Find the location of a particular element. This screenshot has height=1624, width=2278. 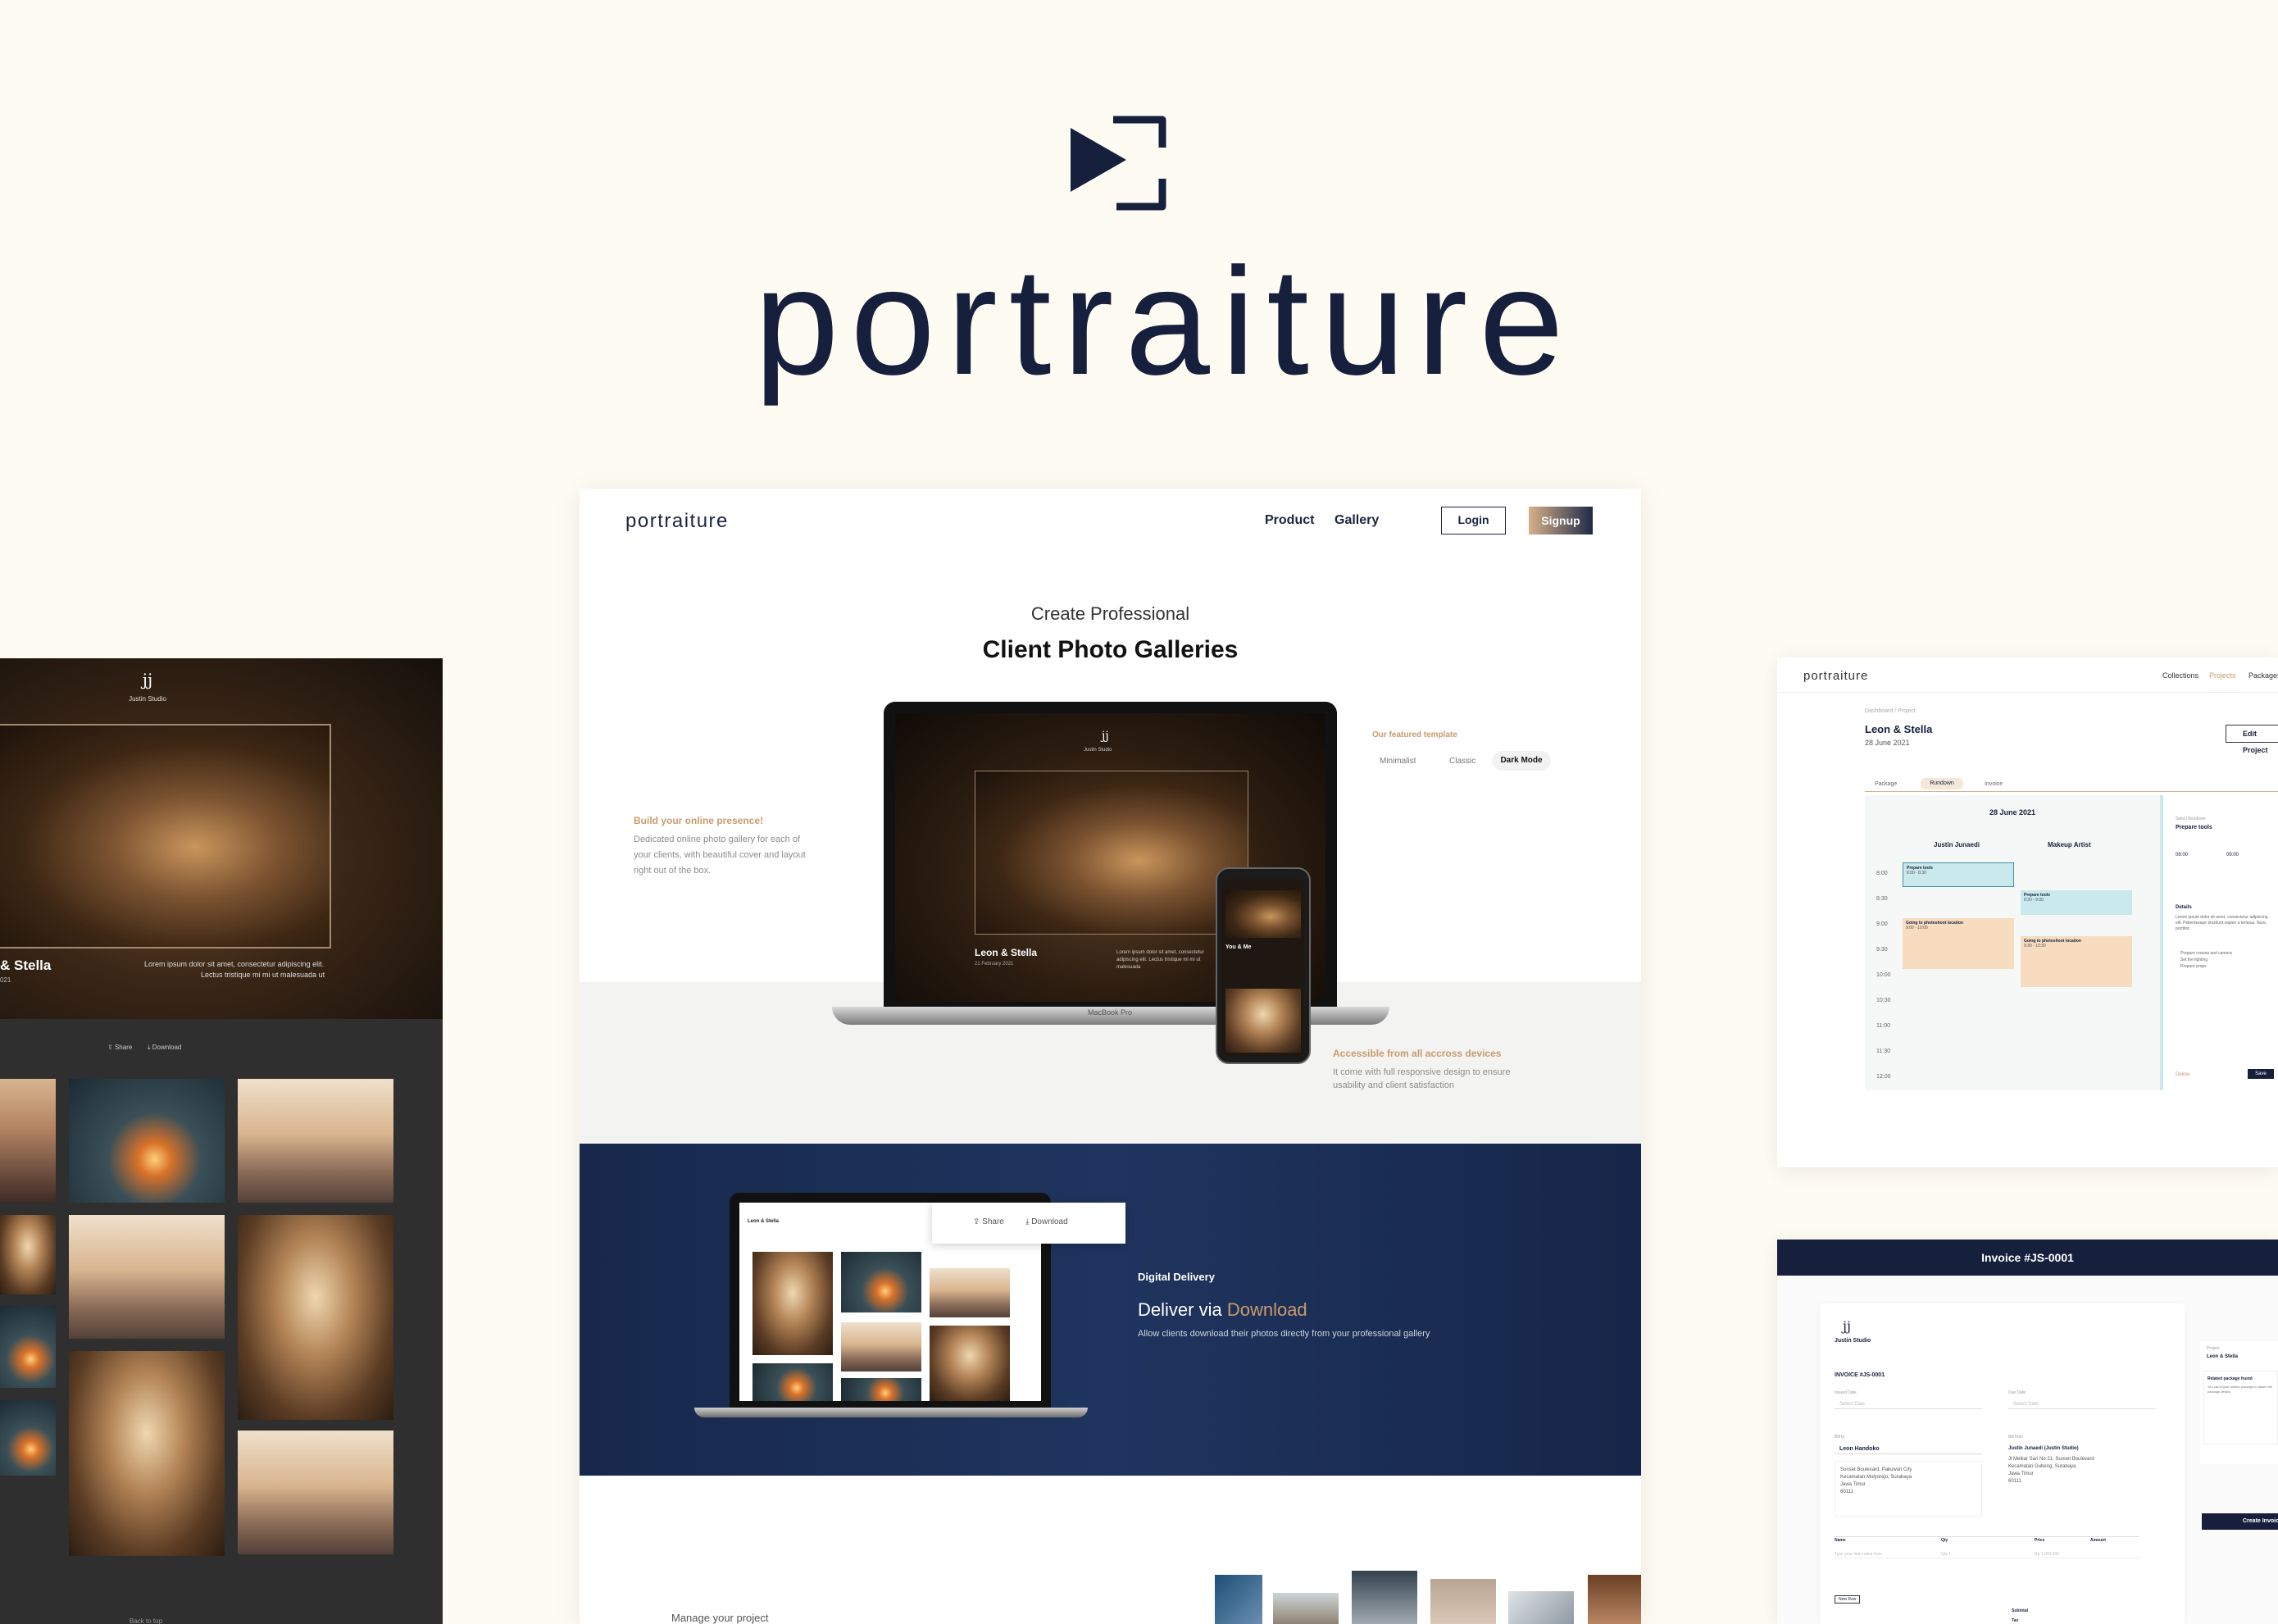

tab-package: Package is located at coordinates (1886, 784).